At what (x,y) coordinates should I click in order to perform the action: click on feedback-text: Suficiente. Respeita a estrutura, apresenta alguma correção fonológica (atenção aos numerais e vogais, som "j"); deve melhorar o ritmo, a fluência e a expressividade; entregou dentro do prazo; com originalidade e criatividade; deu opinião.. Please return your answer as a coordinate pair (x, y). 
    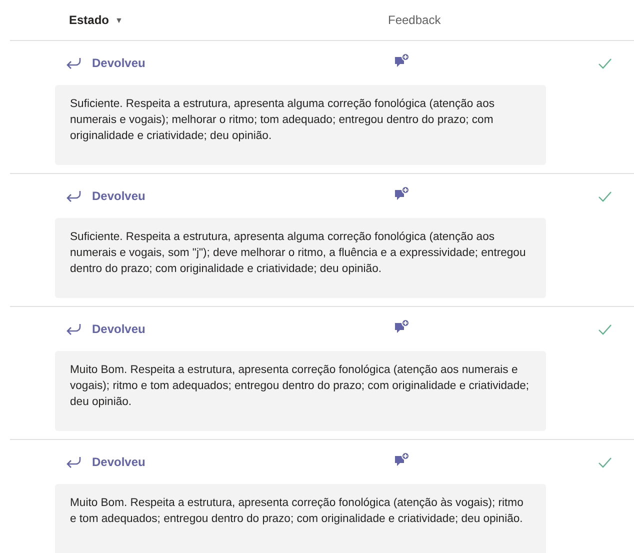
    Looking at the image, I should click on (300, 258).